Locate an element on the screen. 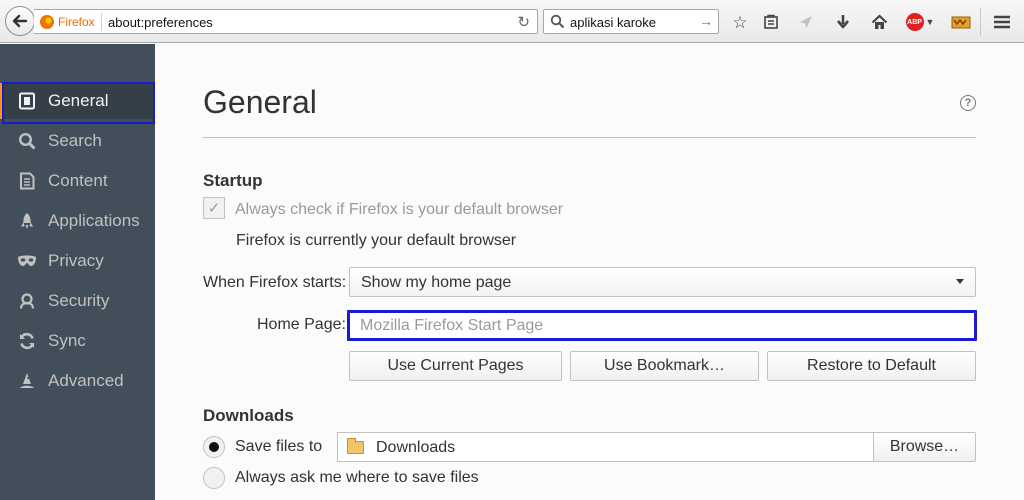  url-text: about:preferences is located at coordinates (160, 22).